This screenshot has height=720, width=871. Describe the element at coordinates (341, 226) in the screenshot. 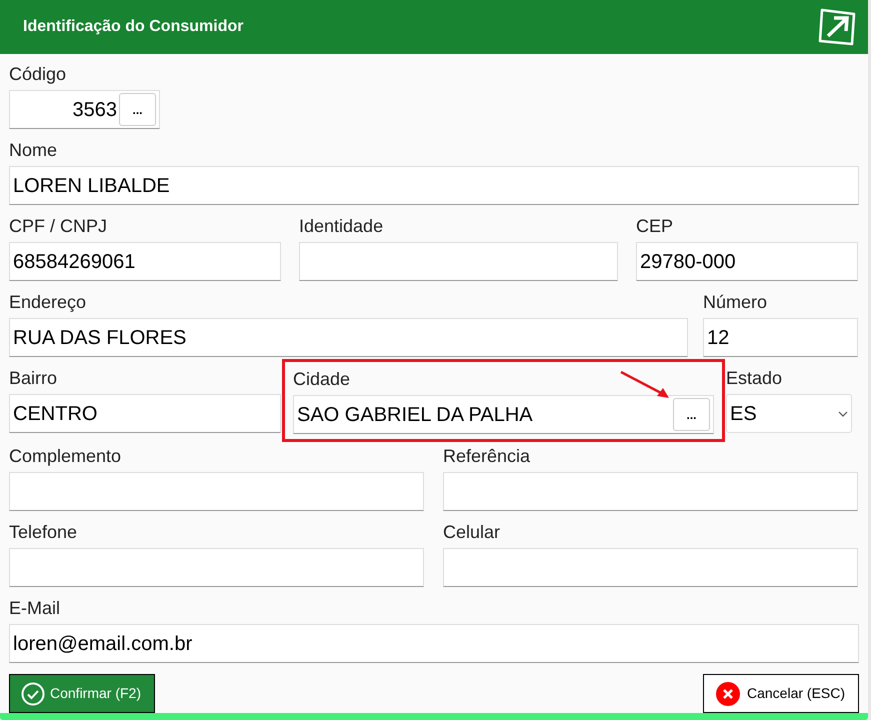

I see `field-label: Identidade` at that location.